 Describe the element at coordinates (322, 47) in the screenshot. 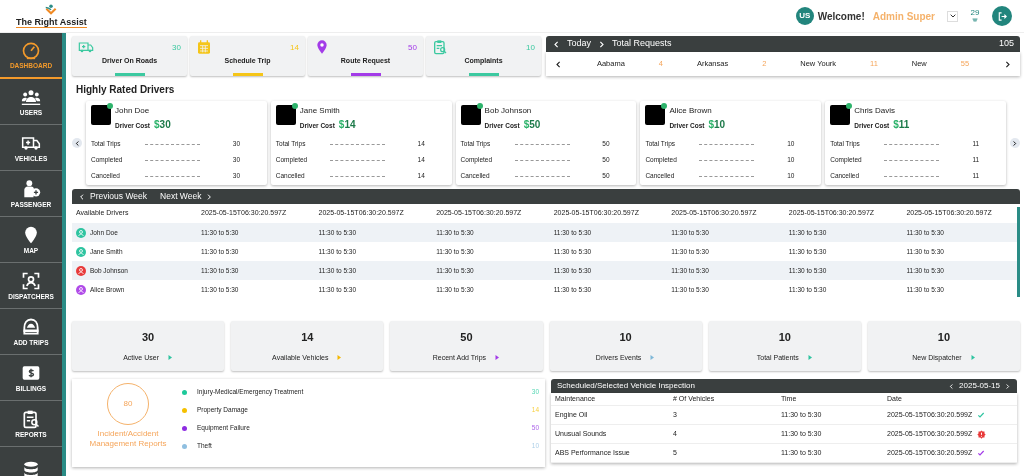

I see `map-pin-icon` at that location.